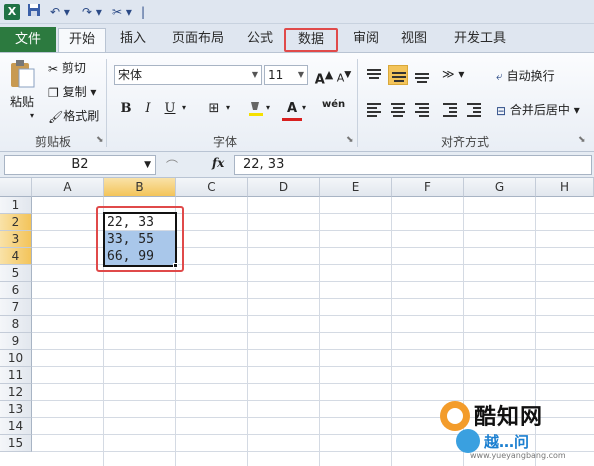  What do you see at coordinates (268, 107) in the screenshot?
I see `fill-color-dropdown-icon: ▾` at bounding box center [268, 107].